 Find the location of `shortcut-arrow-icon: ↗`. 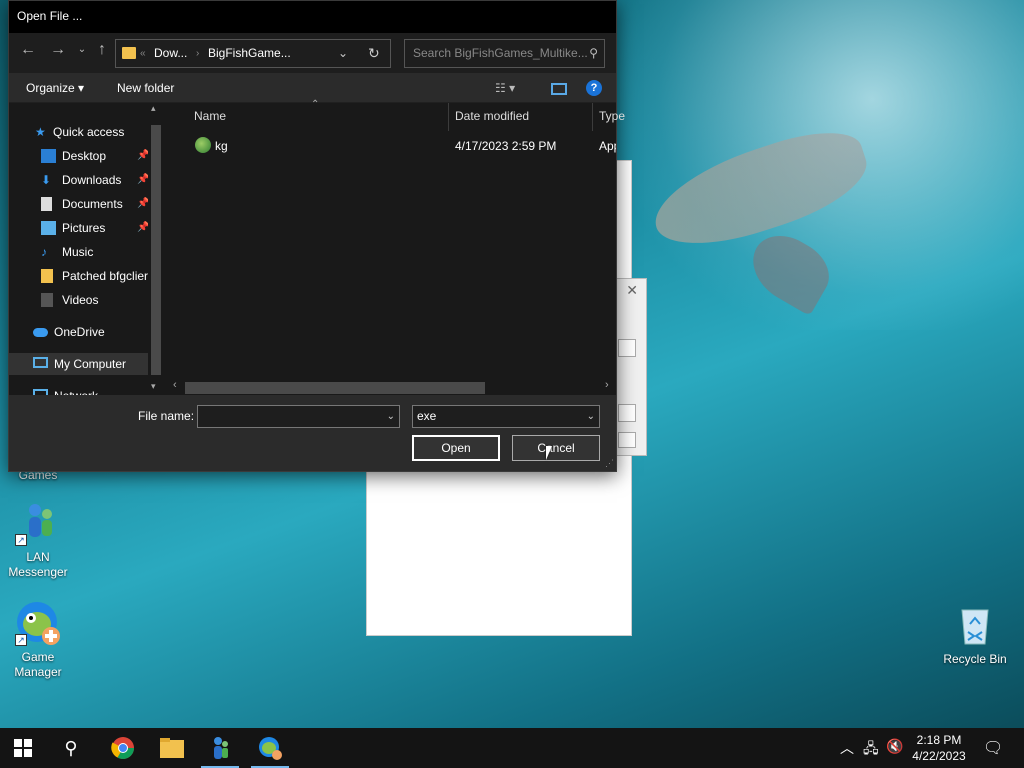

shortcut-arrow-icon: ↗ is located at coordinates (21, 640).